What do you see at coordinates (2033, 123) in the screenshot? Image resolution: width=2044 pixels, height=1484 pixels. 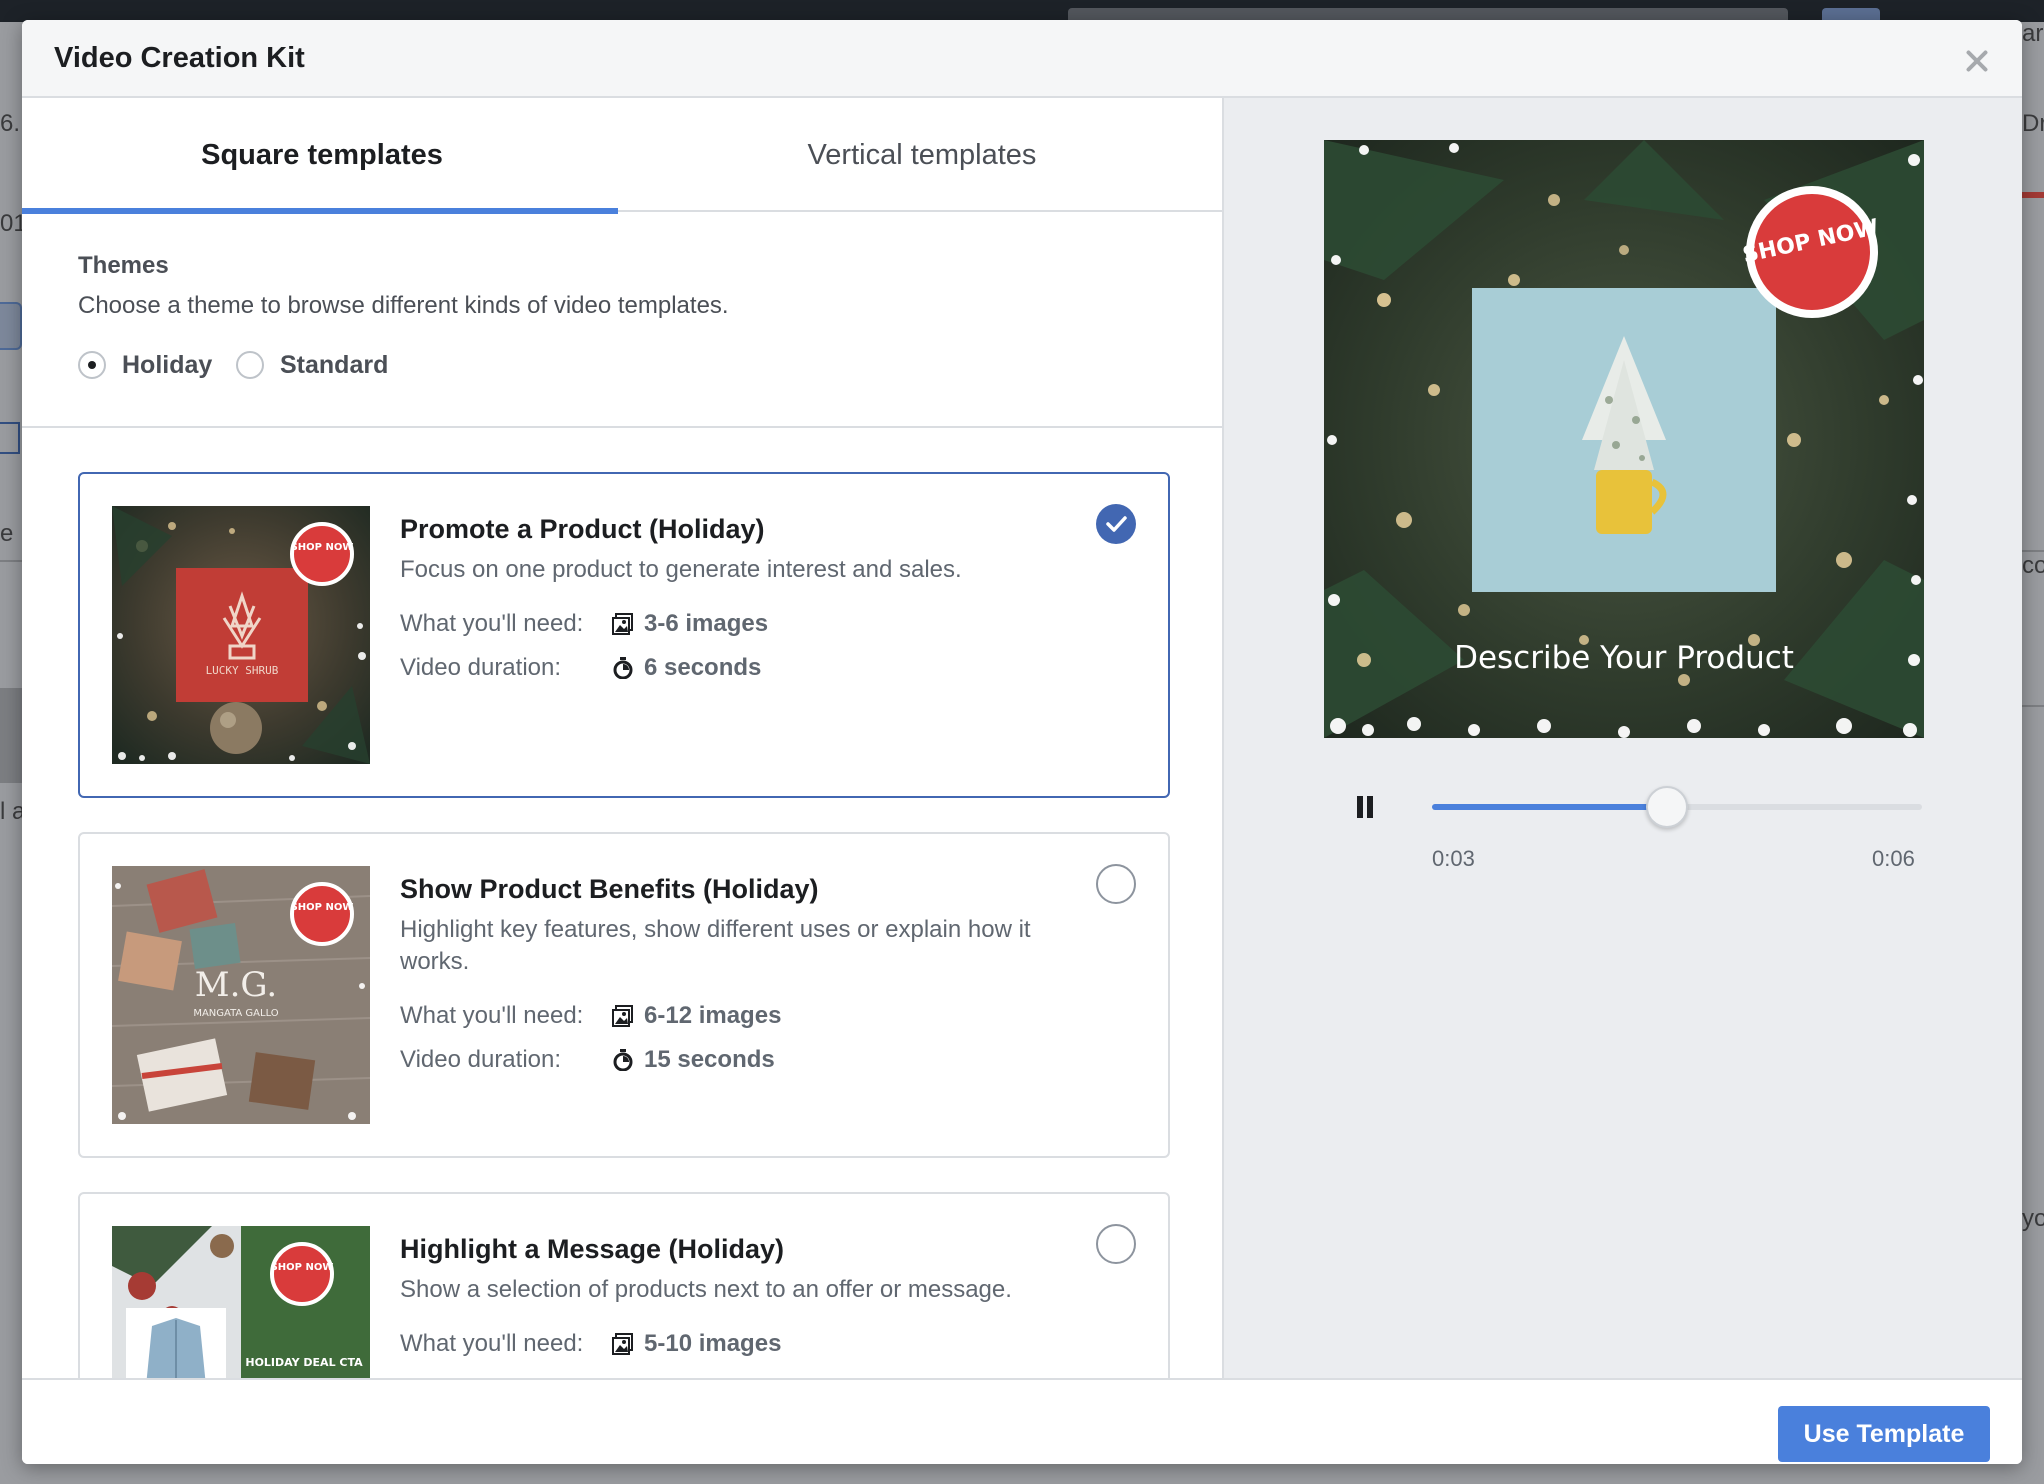 I see `background-text: Dr` at bounding box center [2033, 123].